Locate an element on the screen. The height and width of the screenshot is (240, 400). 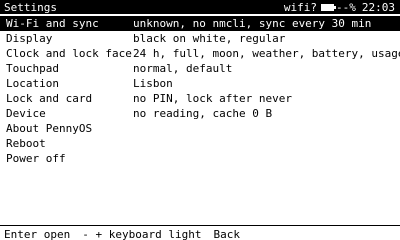
battery-percent: --% is located at coordinates (346, 7).